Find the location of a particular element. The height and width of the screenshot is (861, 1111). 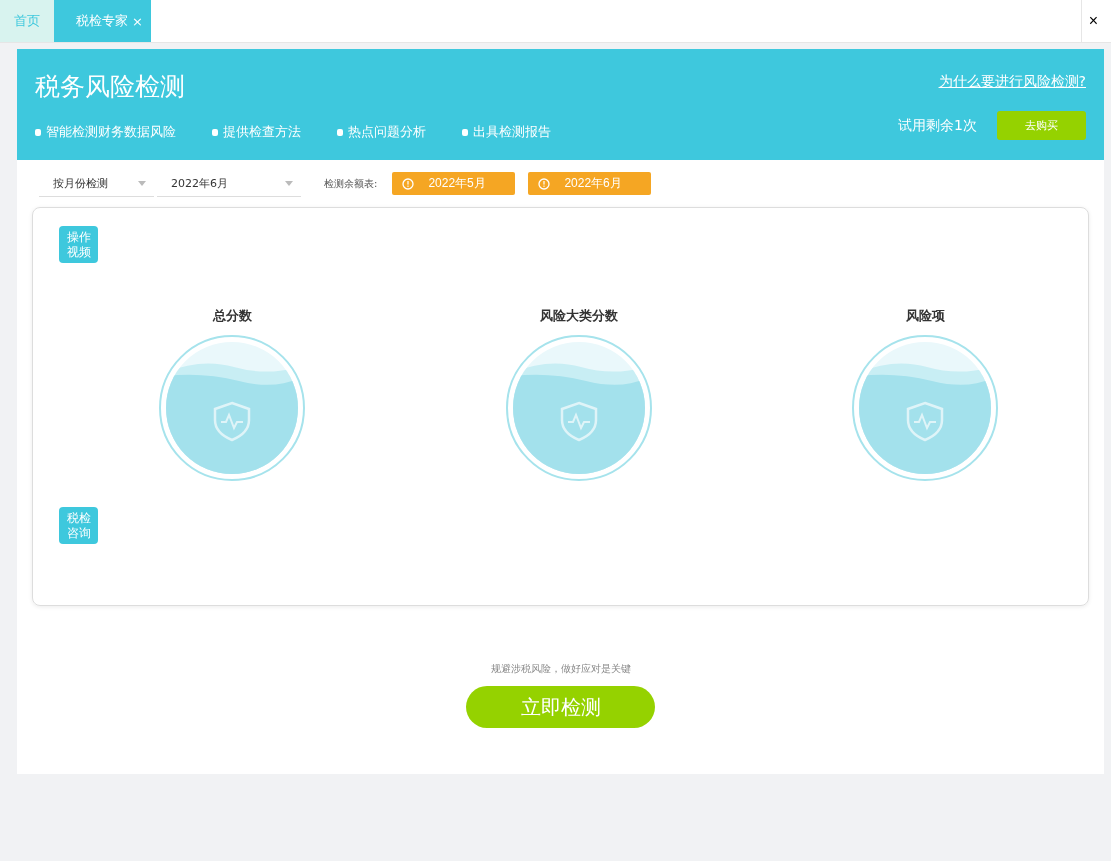

consult-button: 税检 咨询 is located at coordinates (78, 525).